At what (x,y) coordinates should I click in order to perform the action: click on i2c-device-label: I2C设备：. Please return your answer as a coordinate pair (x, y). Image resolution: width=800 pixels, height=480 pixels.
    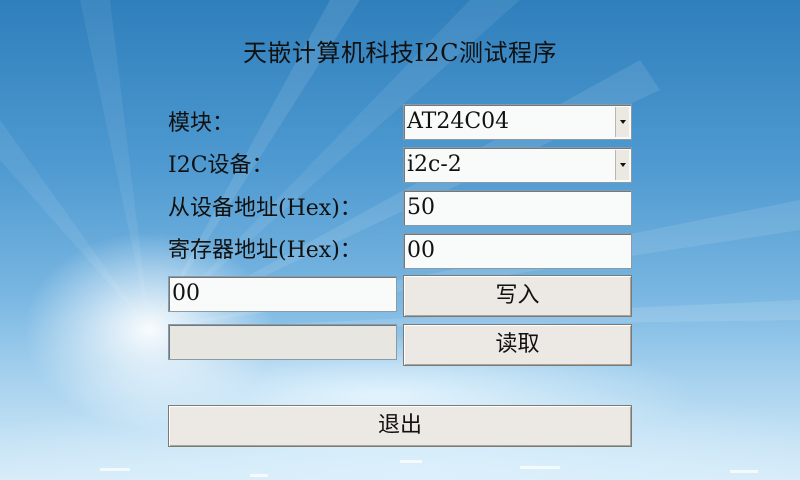
    Looking at the image, I should click on (221, 165).